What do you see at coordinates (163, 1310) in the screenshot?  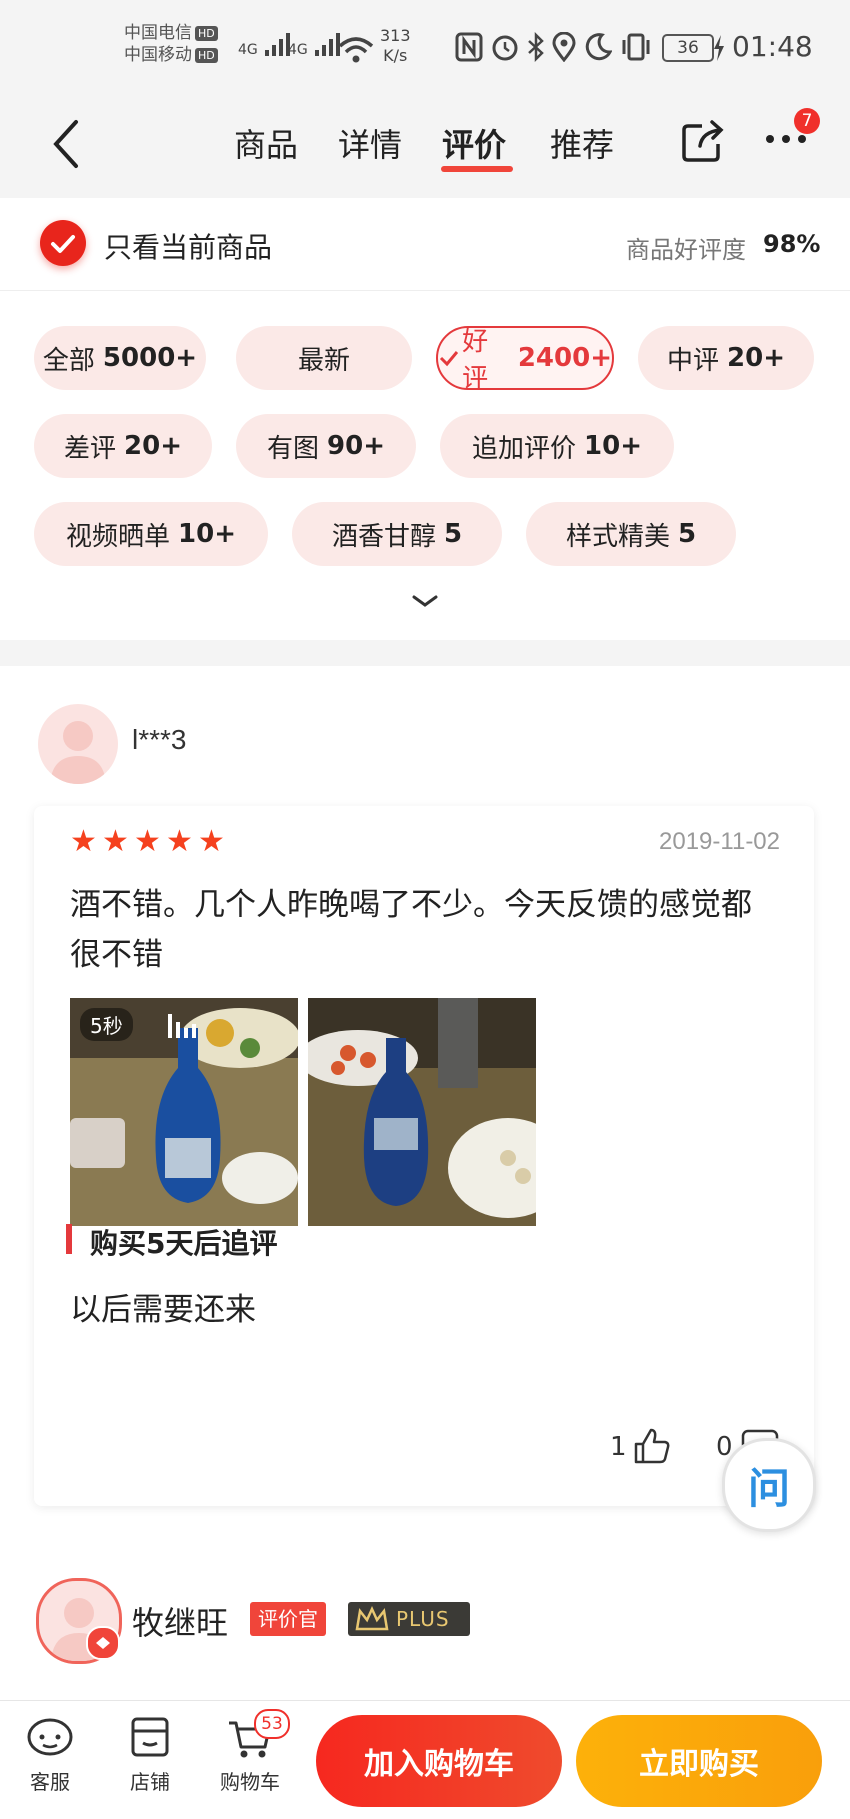 I see `followup-text: 以后需要还来` at bounding box center [163, 1310].